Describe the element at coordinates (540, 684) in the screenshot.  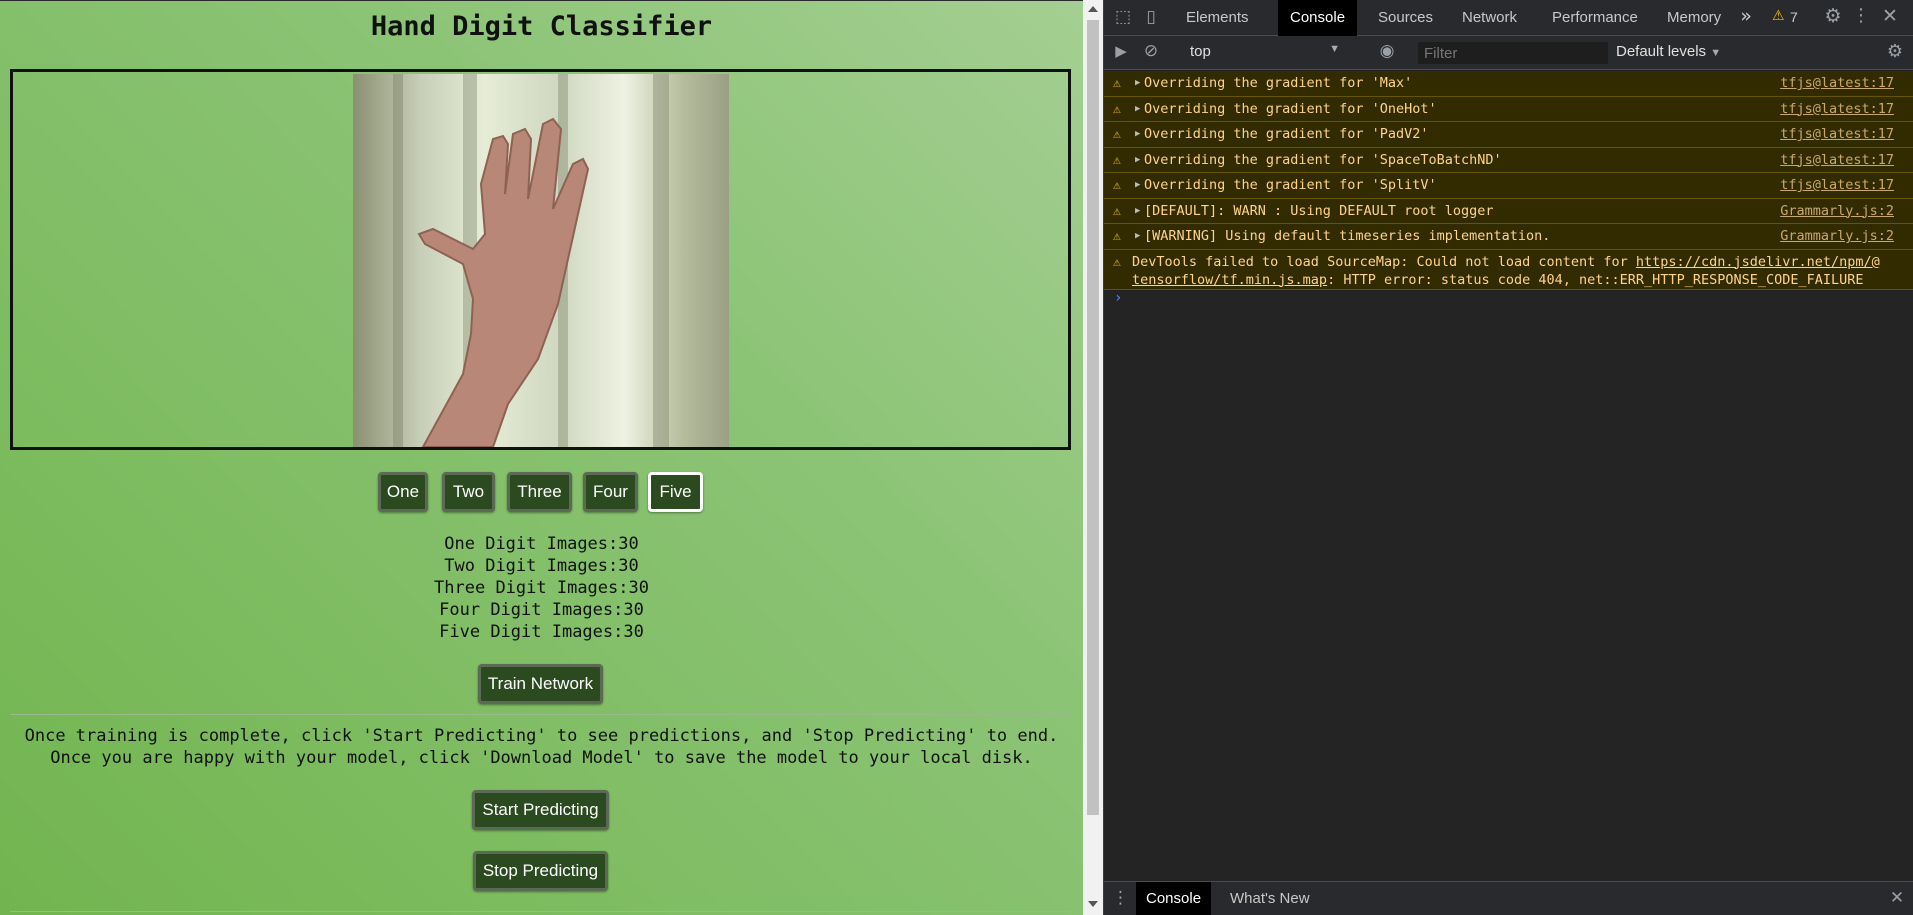
I see `train-network-button: Train Network` at that location.